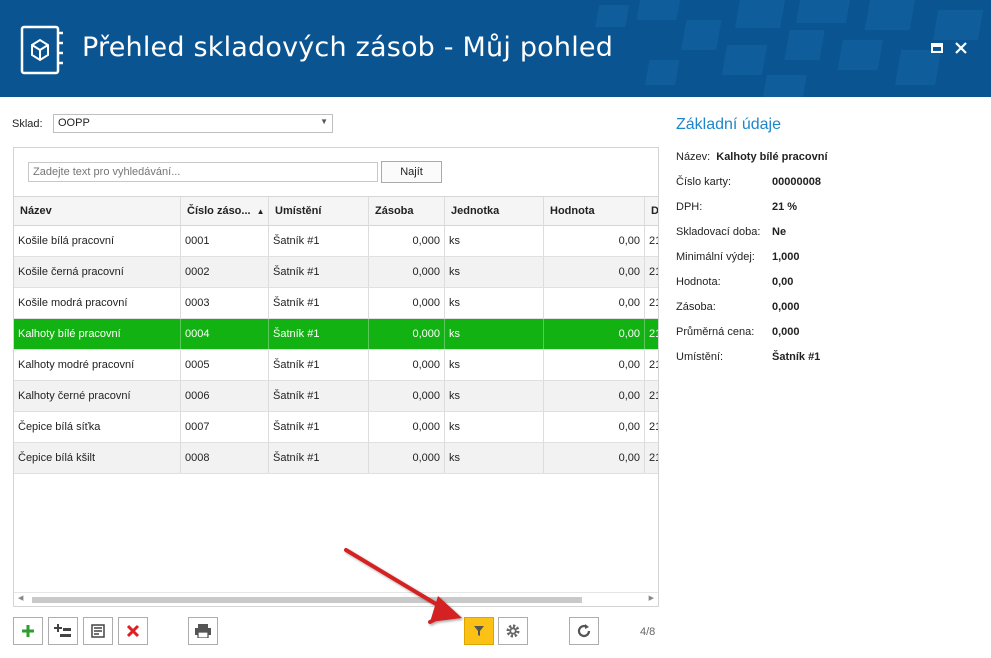 This screenshot has height=658, width=991. I want to click on cell-cislo: 0003, so click(225, 303).